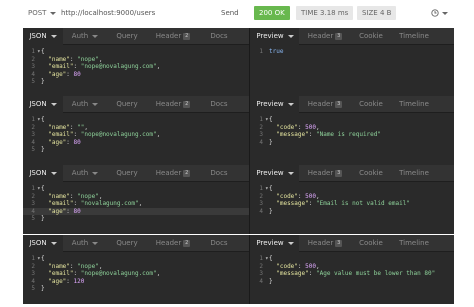  Describe the element at coordinates (42, 13) in the screenshot. I see `method-selector: POST` at that location.